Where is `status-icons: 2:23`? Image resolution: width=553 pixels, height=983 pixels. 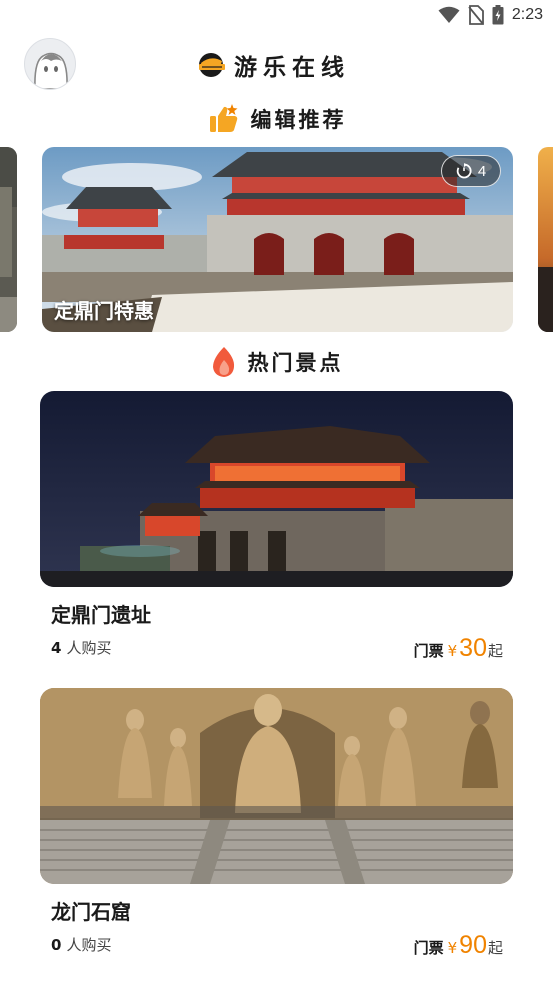
status-icons: 2:23 is located at coordinates (490, 15).